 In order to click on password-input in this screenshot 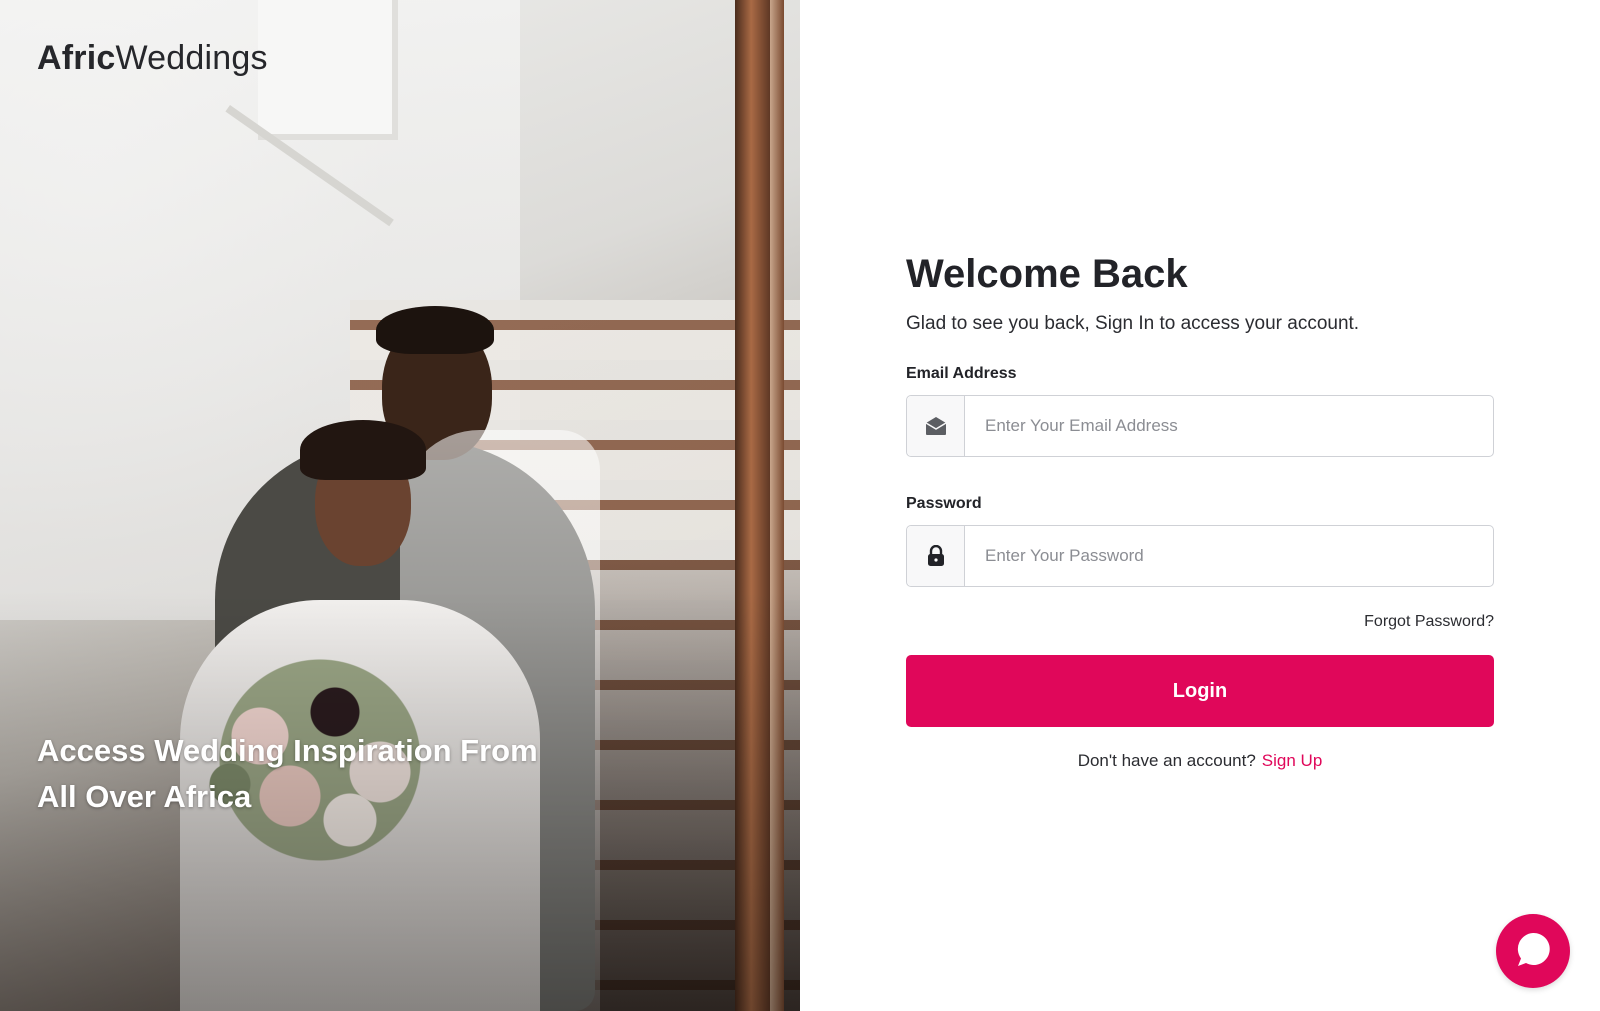, I will do `click(1229, 556)`.